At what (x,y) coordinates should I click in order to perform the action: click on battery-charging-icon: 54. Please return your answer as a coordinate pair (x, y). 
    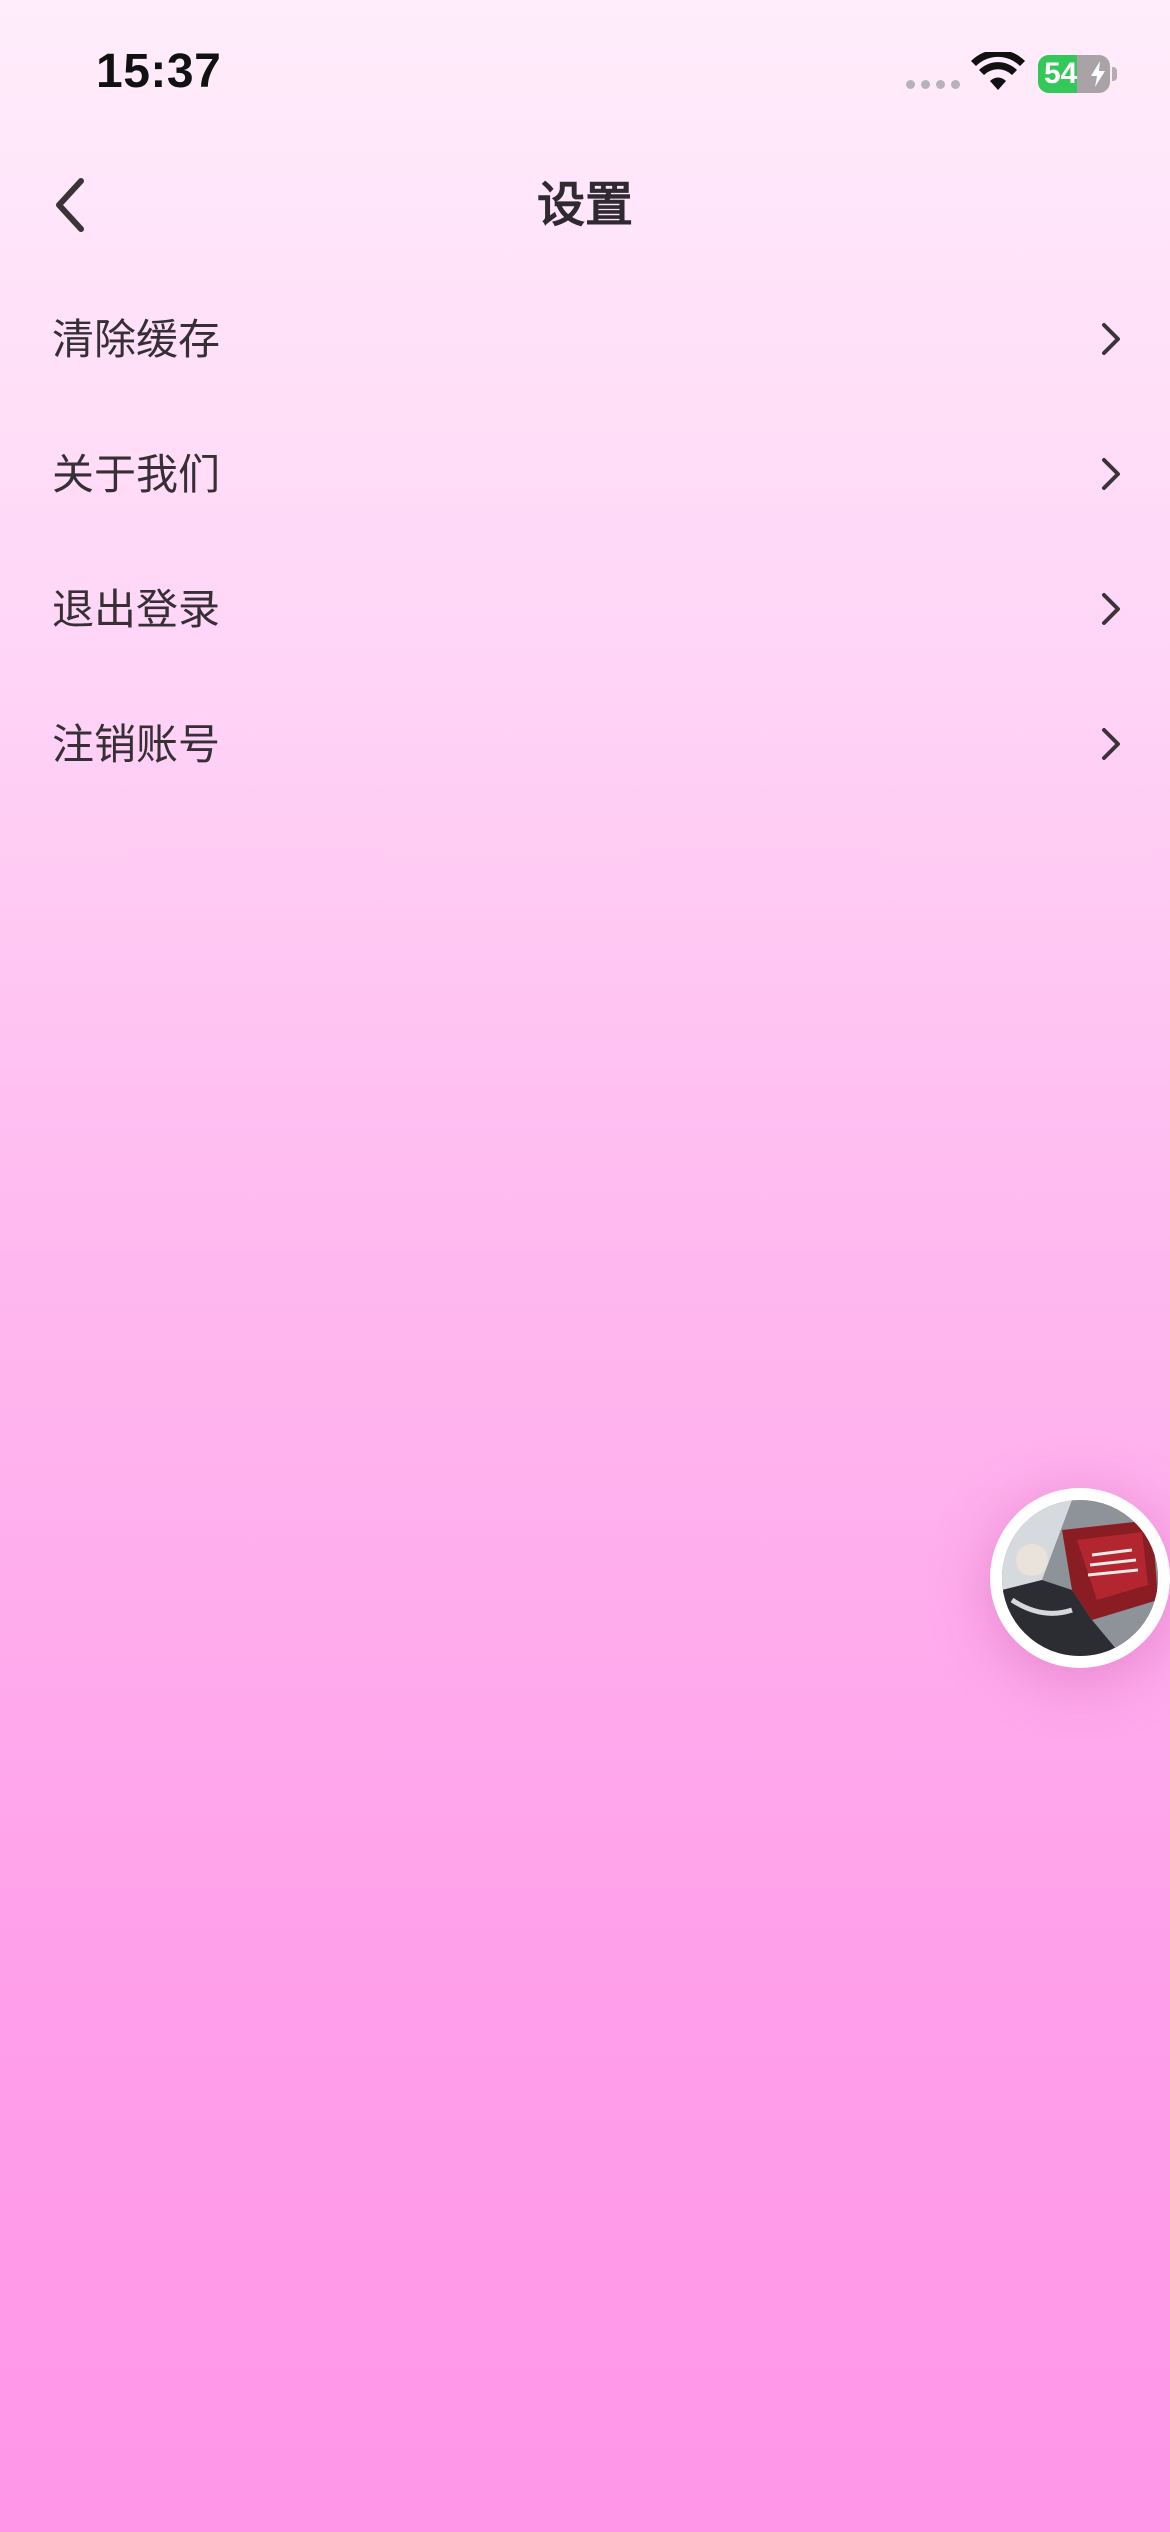
    Looking at the image, I should click on (1074, 74).